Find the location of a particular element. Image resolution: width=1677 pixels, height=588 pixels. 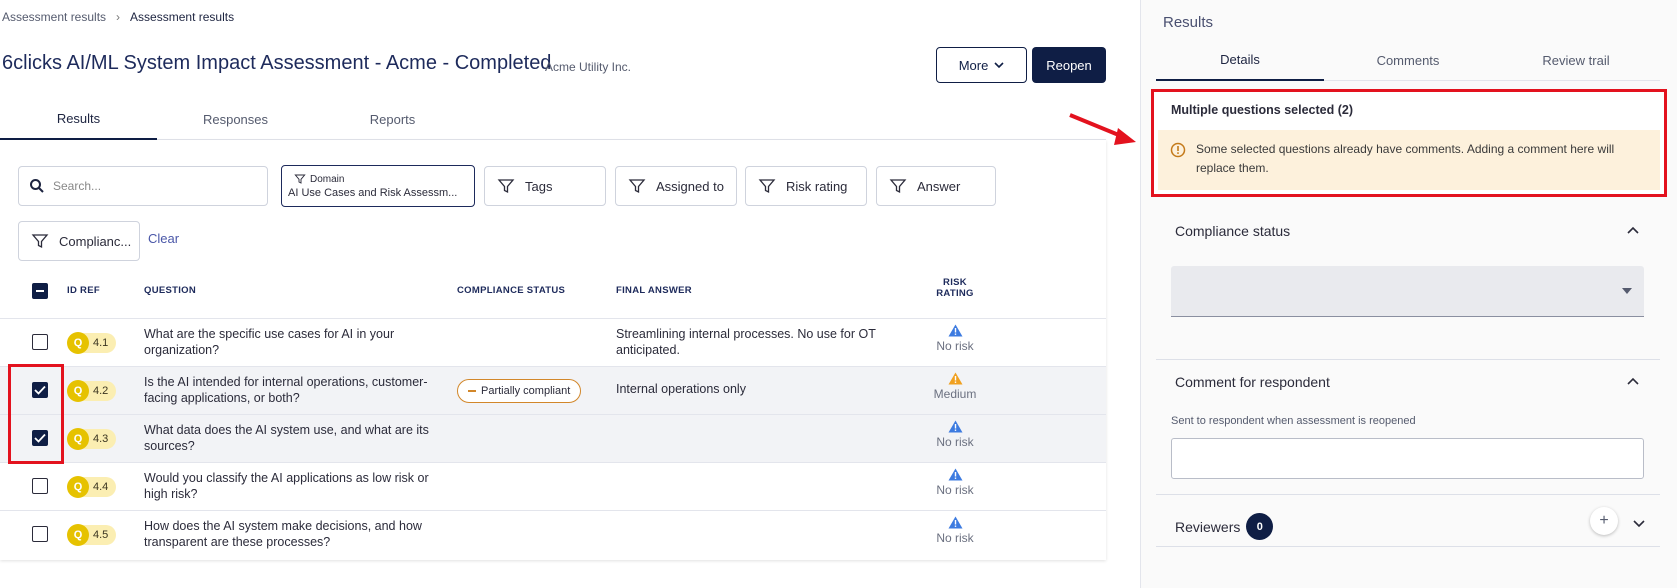

question-id-badge: Q 4.5 is located at coordinates (92, 535).